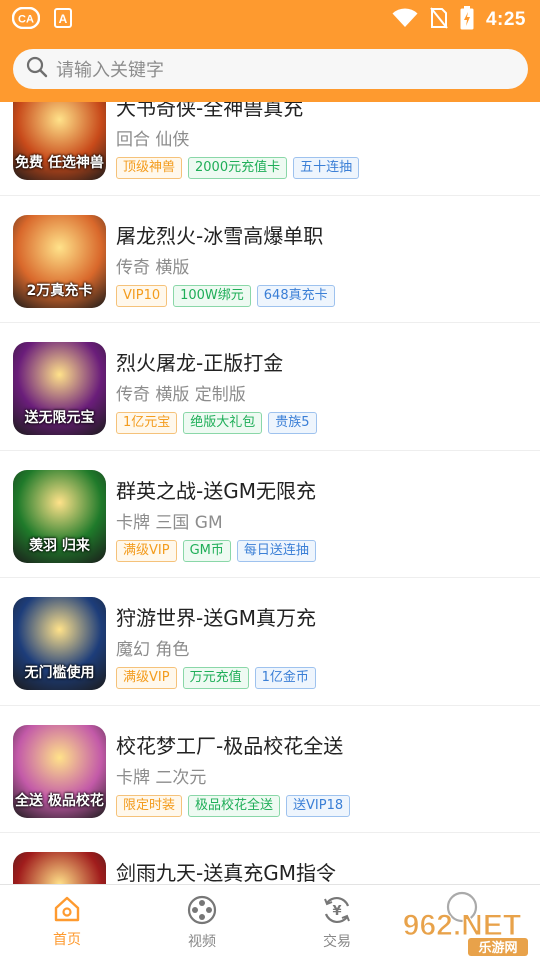 This screenshot has height=960, width=540. I want to click on game-categories: 卡牌 三国 GM, so click(169, 522).